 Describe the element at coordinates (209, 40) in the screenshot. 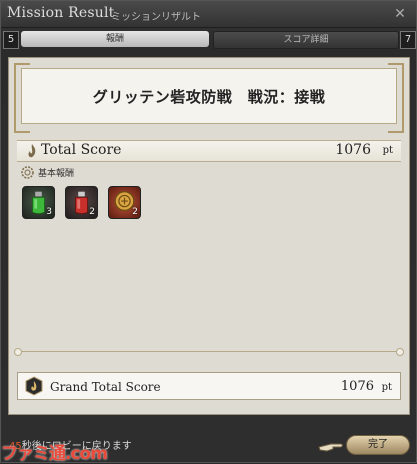

I see `tab-bar: 5 報酬 スコア詳細 7` at that location.